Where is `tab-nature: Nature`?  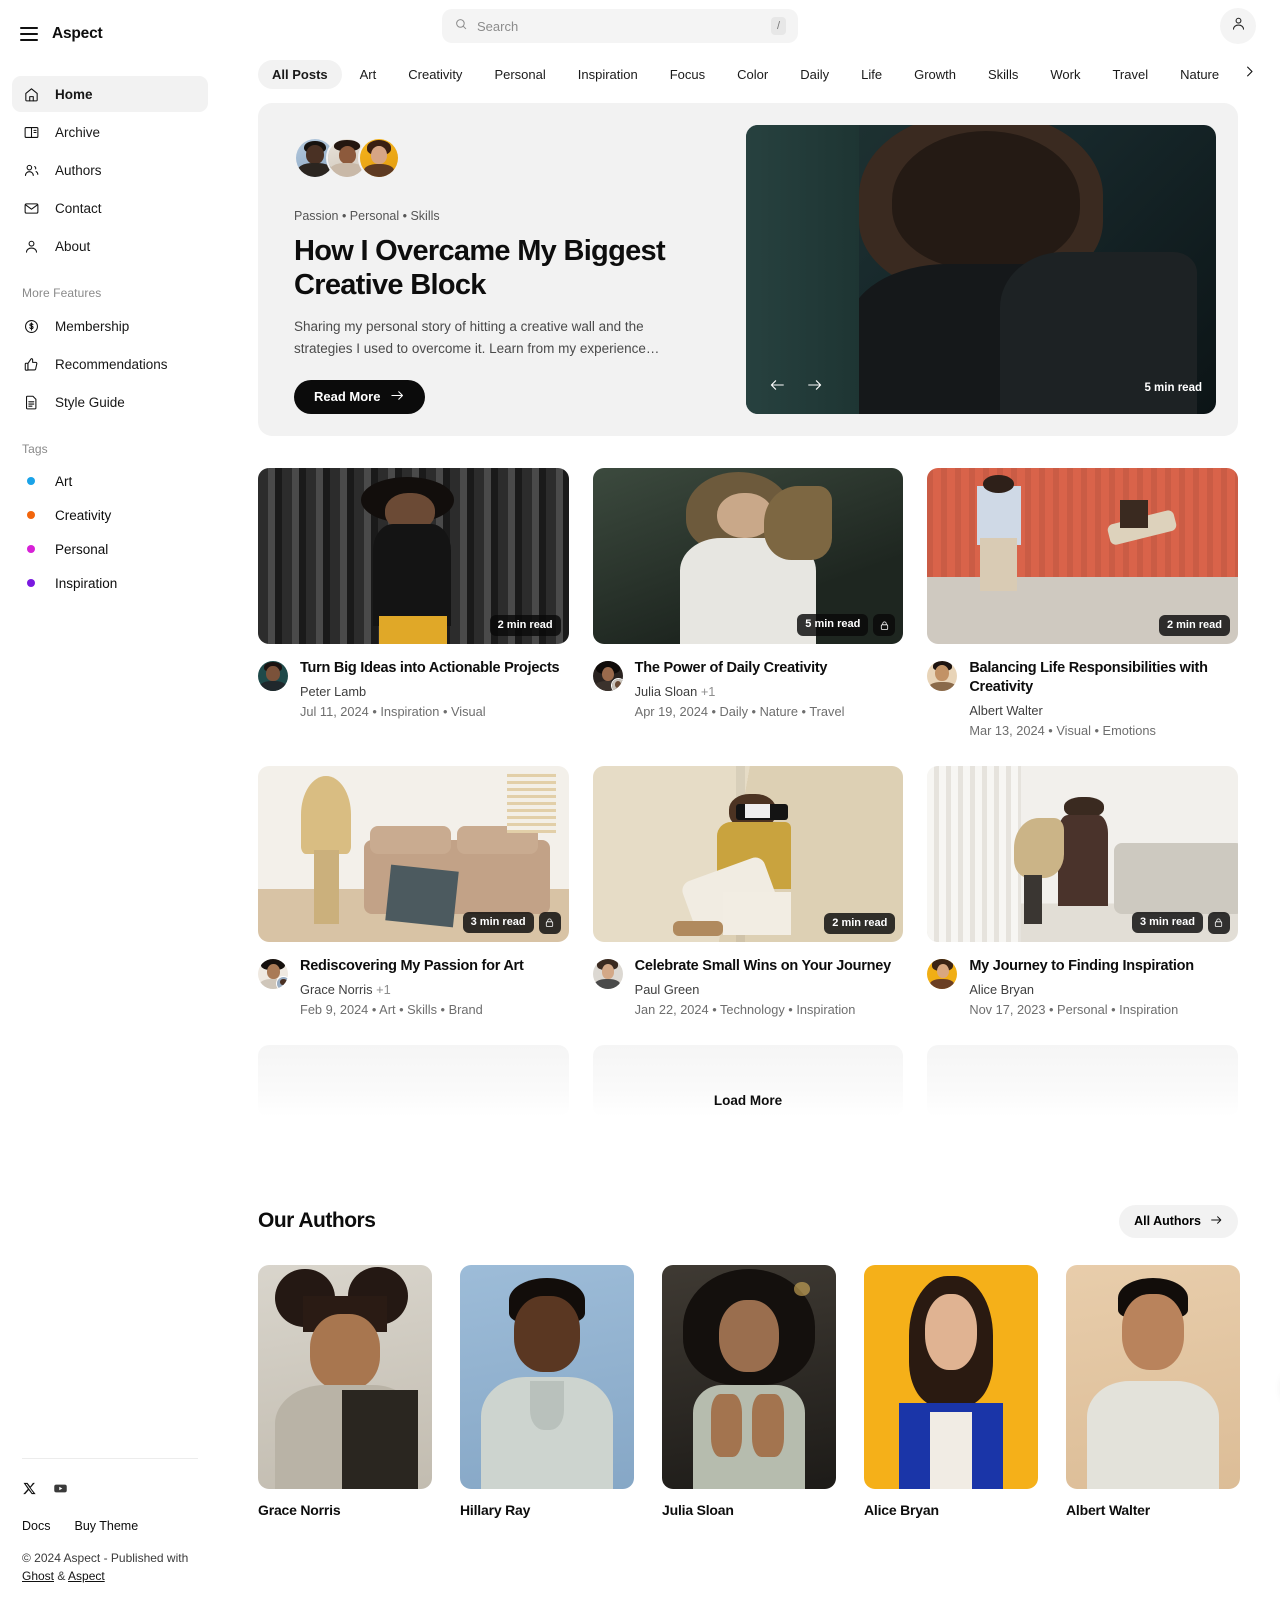 tab-nature: Nature is located at coordinates (1199, 74).